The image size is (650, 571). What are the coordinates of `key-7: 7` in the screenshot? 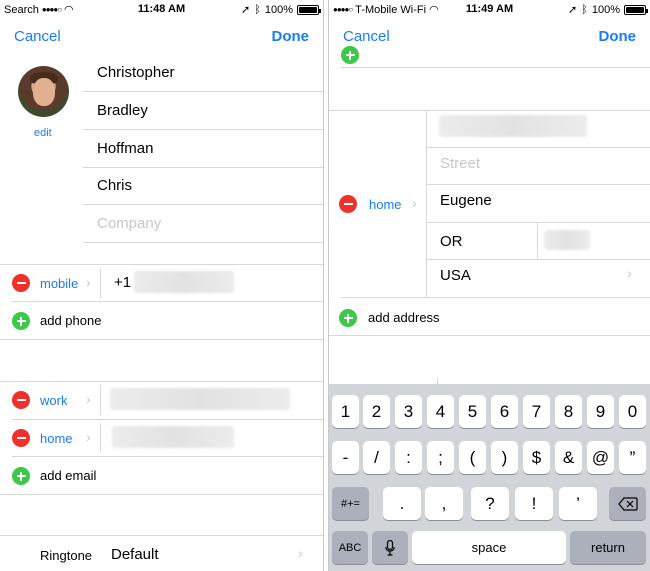 It's located at (536, 411).